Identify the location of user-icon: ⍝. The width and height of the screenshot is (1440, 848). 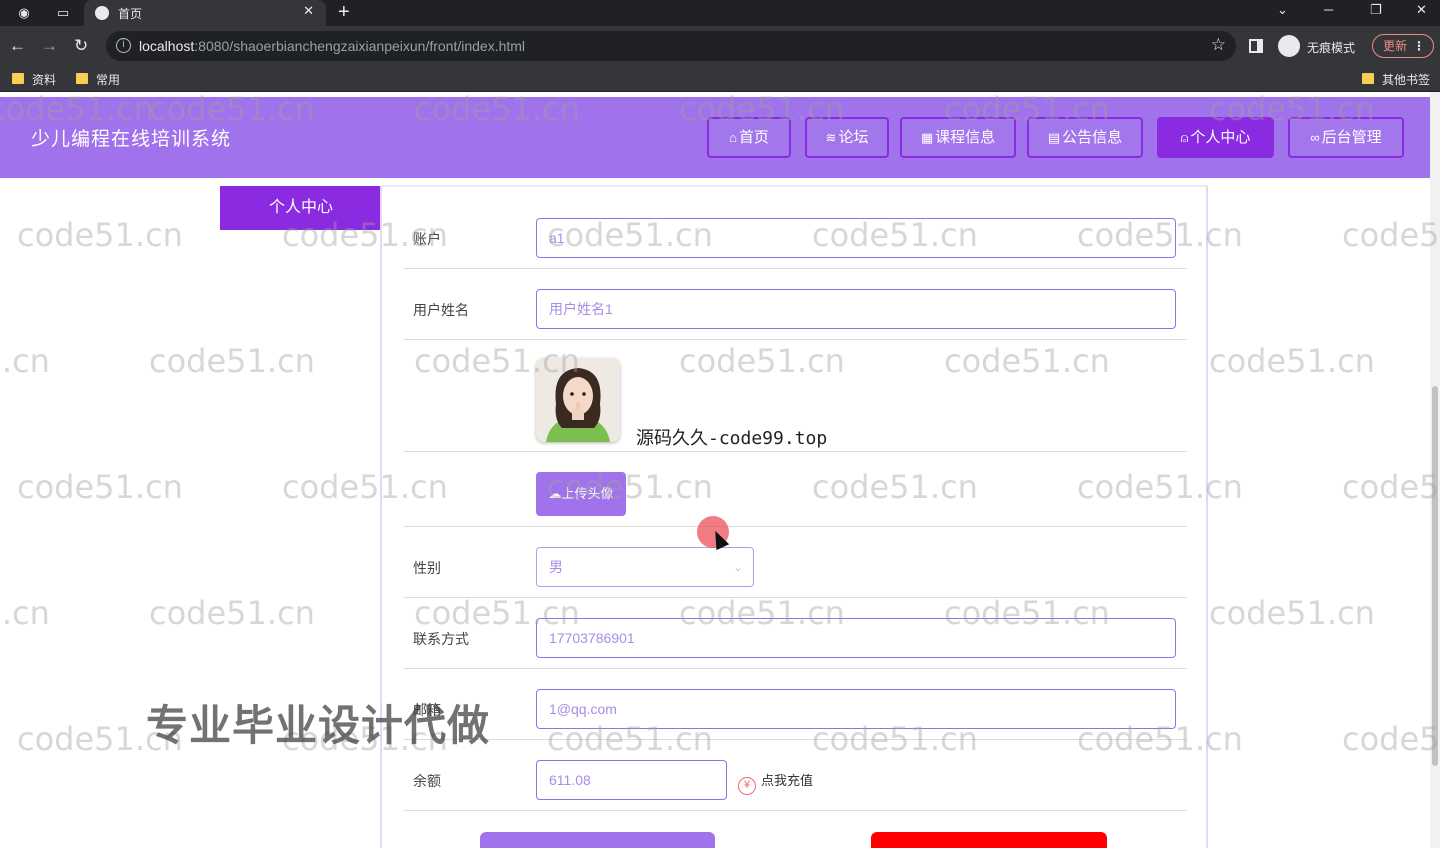
(1184, 137).